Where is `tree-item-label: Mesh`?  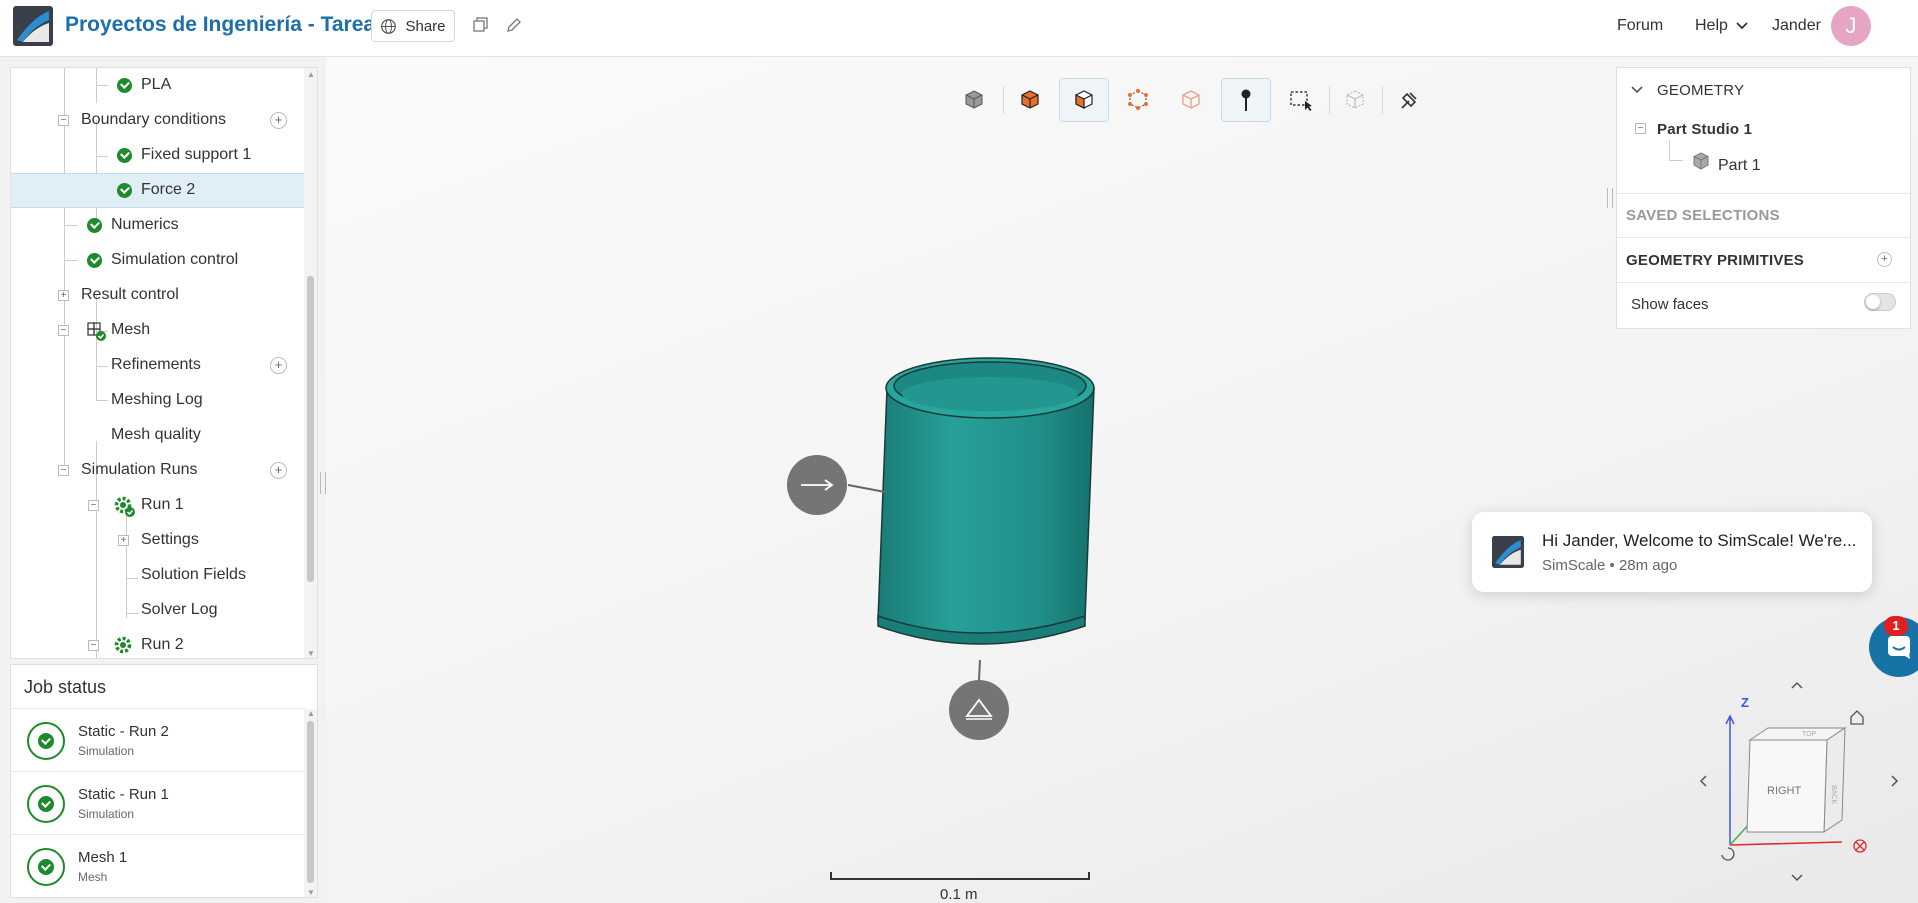 tree-item-label: Mesh is located at coordinates (131, 329).